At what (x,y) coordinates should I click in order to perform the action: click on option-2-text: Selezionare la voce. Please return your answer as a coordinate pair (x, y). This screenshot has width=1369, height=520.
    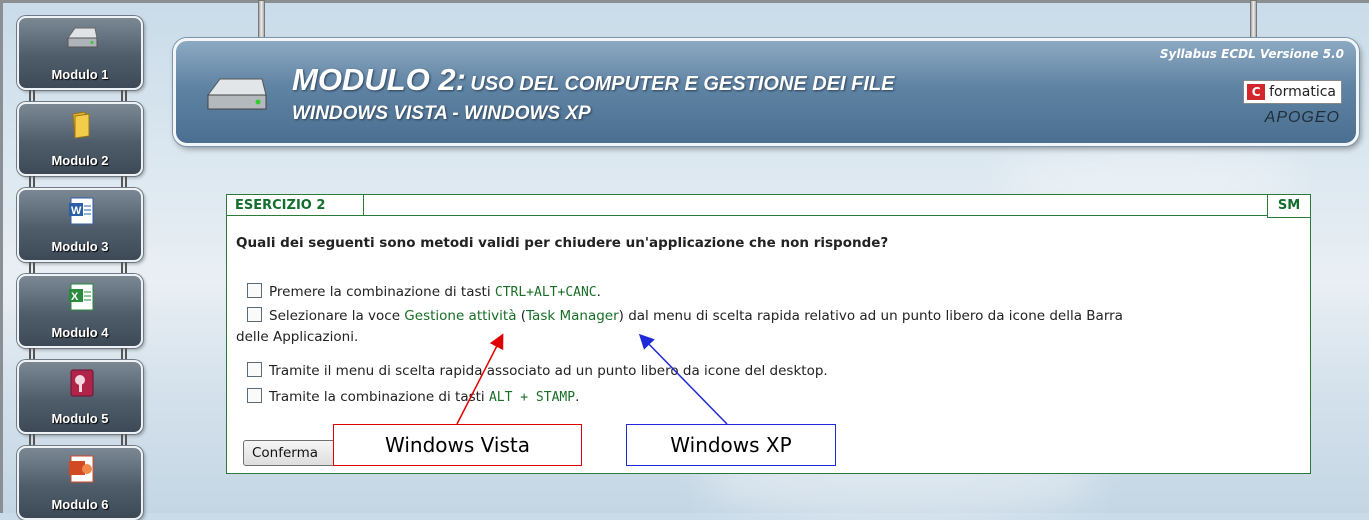
    Looking at the image, I should click on (337, 316).